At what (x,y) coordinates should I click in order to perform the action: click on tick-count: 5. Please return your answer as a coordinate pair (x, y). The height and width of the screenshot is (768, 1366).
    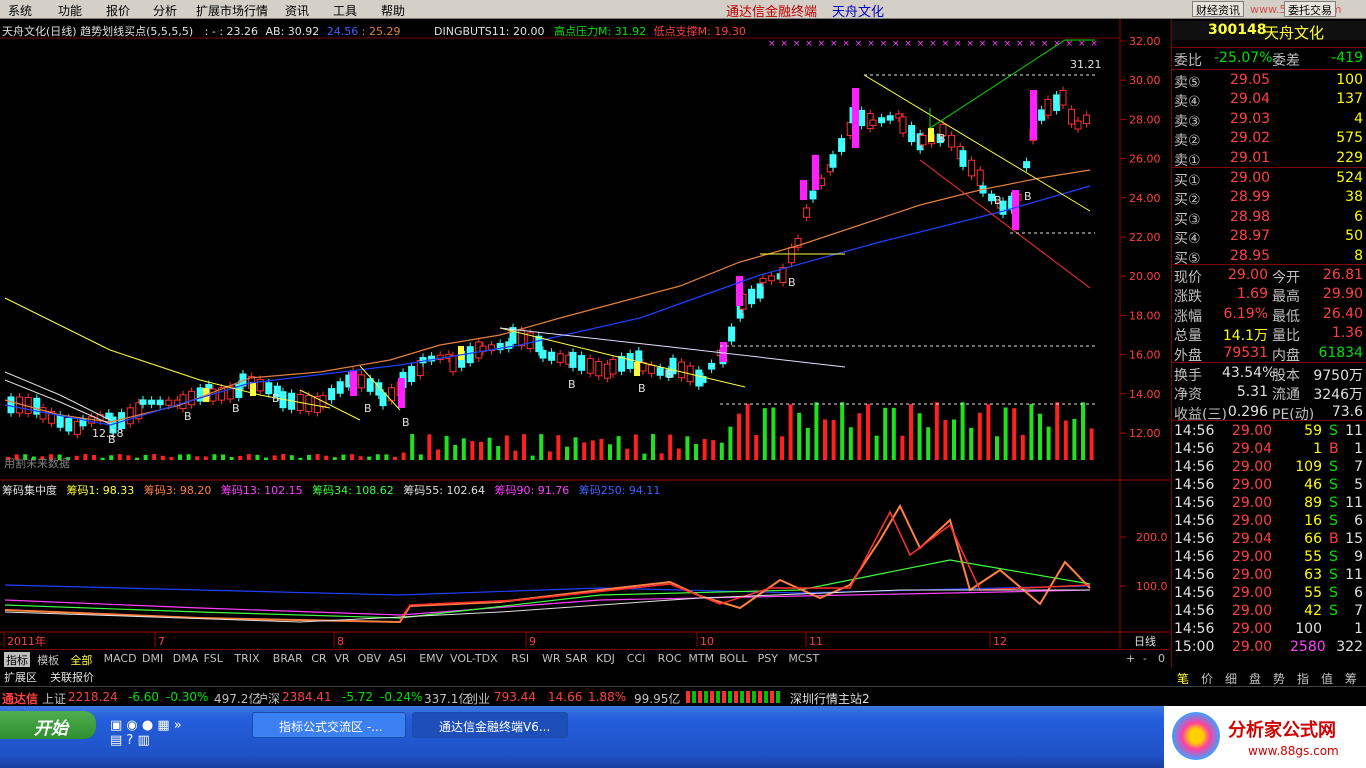
    Looking at the image, I should click on (1358, 485).